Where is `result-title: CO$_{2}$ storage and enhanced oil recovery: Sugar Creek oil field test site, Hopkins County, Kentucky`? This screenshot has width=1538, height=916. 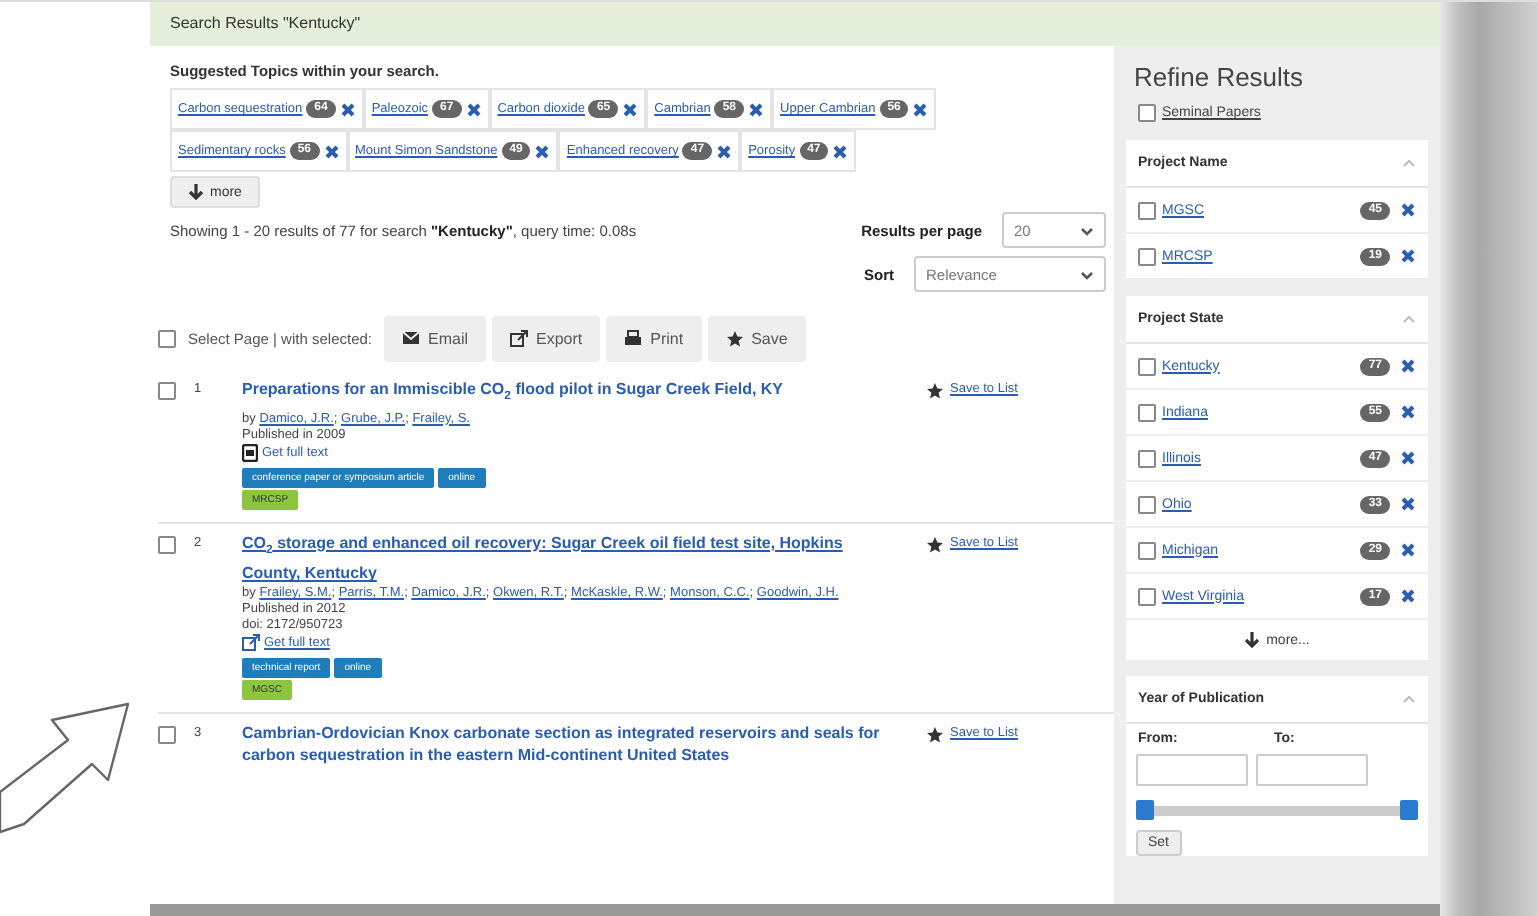 result-title: CO$_{2}$ storage and enhanced oil recovery: Sugar Creek oil field test site, Hopkins County, Kentucky is located at coordinates (572, 558).